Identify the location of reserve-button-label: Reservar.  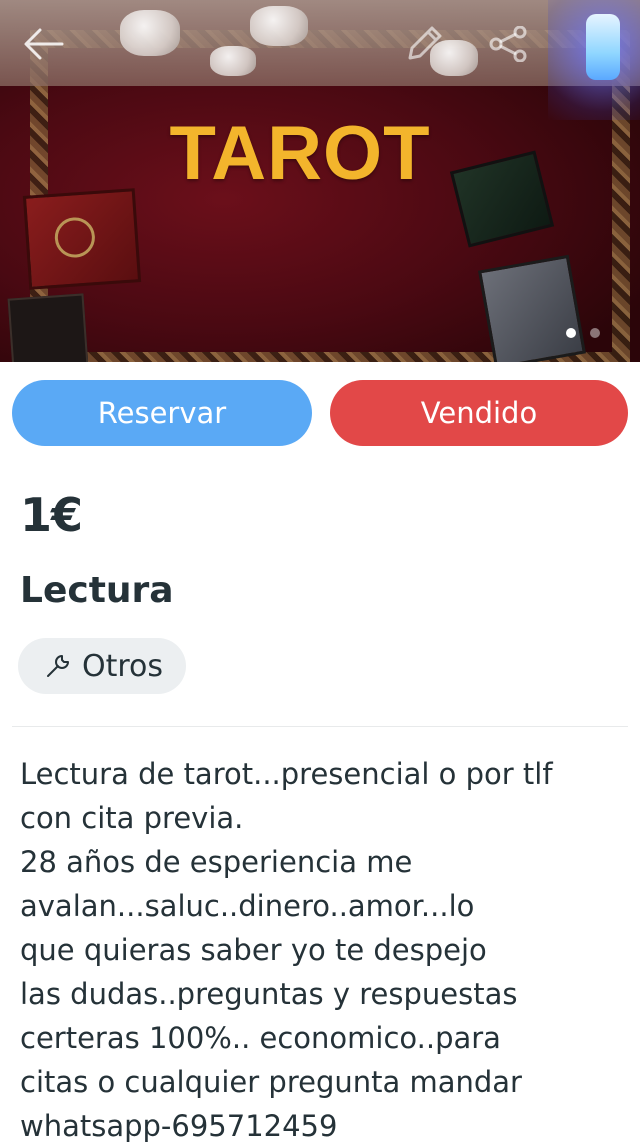
(162, 413).